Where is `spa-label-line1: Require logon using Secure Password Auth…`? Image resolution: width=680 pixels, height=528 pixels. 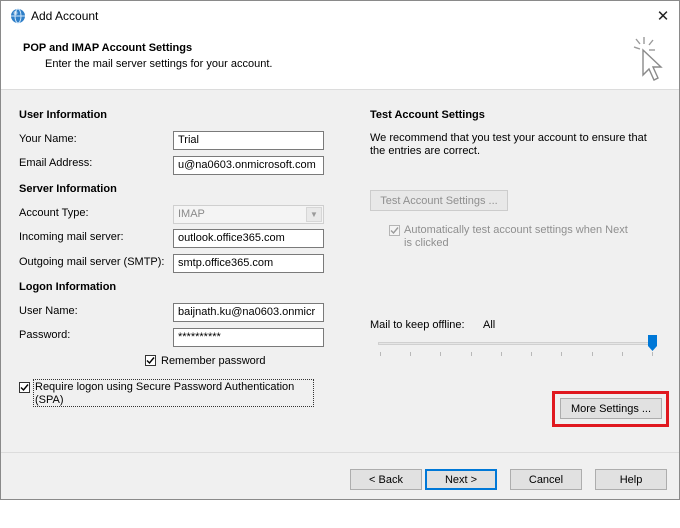
spa-label-line1: Require logon using Secure Password Auth… is located at coordinates (165, 387).